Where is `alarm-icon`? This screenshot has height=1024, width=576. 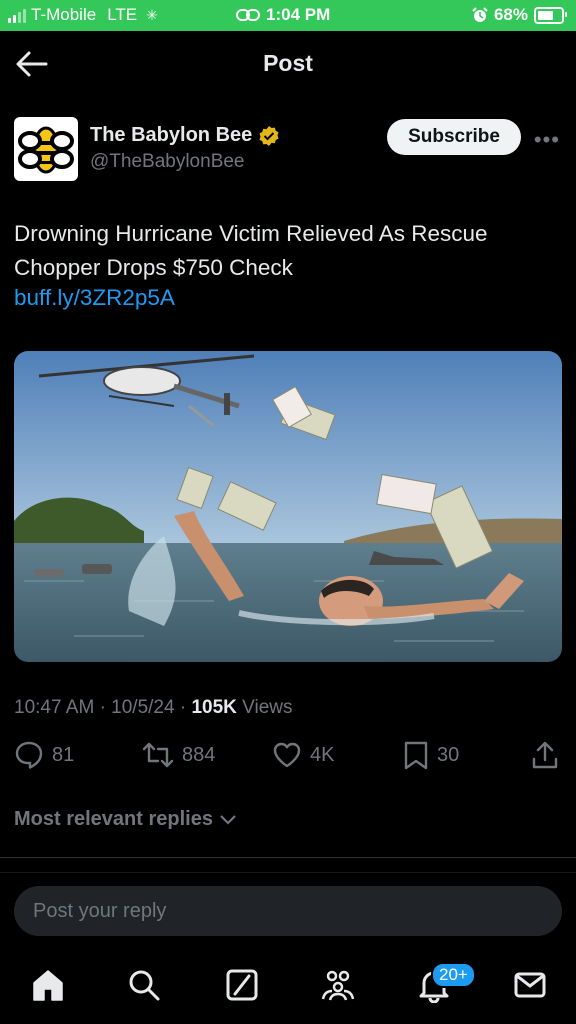 alarm-icon is located at coordinates (480, 14).